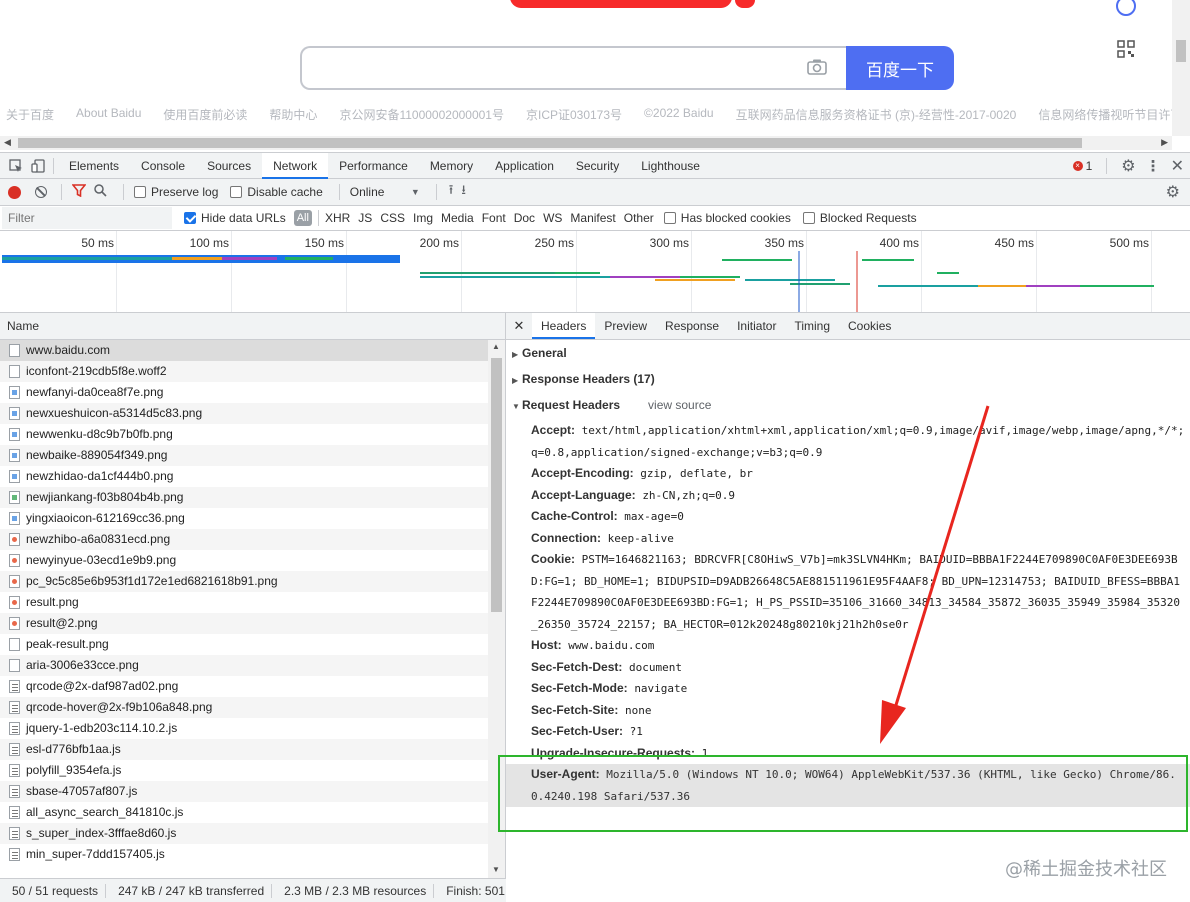 This screenshot has height=902, width=1190. Describe the element at coordinates (244, 728) in the screenshot. I see `request-row: jquery-1-edb203c114.10.2.js` at that location.